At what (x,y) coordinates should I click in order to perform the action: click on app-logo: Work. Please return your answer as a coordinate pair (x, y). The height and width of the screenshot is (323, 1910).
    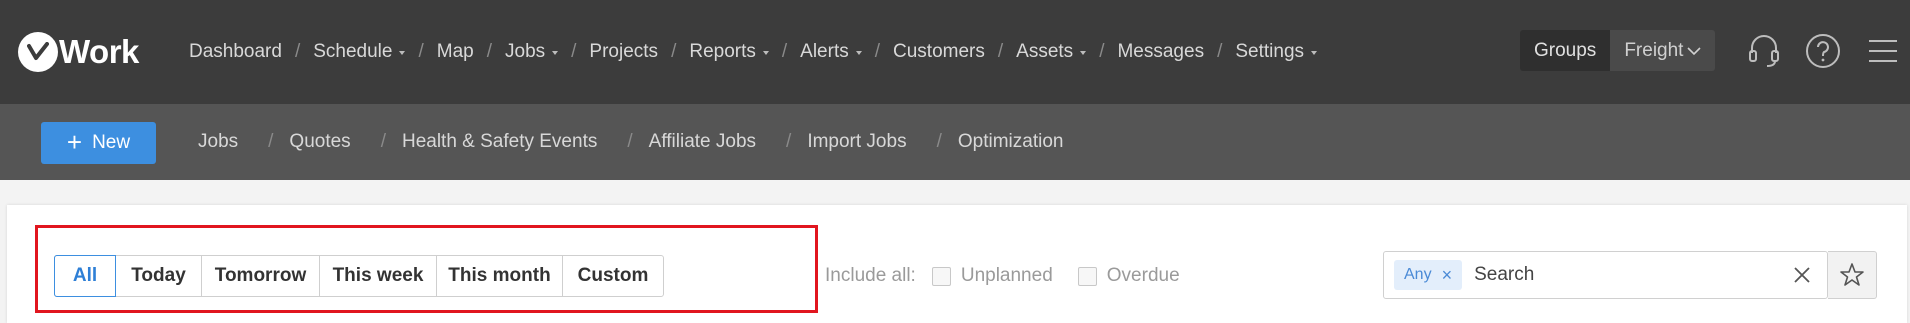
    Looking at the image, I should click on (78, 52).